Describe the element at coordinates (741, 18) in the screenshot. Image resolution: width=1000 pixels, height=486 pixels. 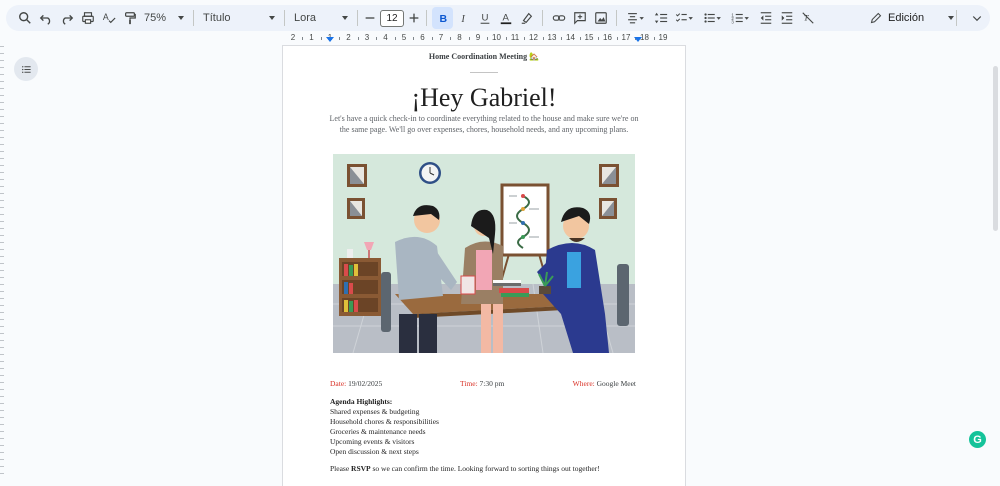
I see `numbered-list-icon: 123` at that location.